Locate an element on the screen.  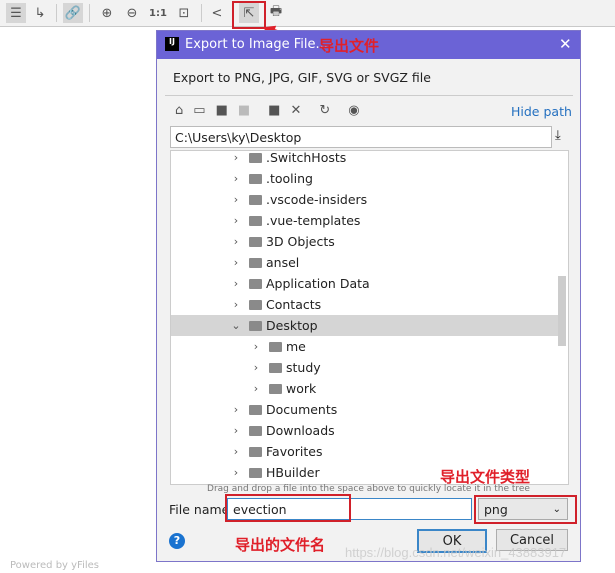
tree-item: › Downloads is located at coordinates (365, 430).